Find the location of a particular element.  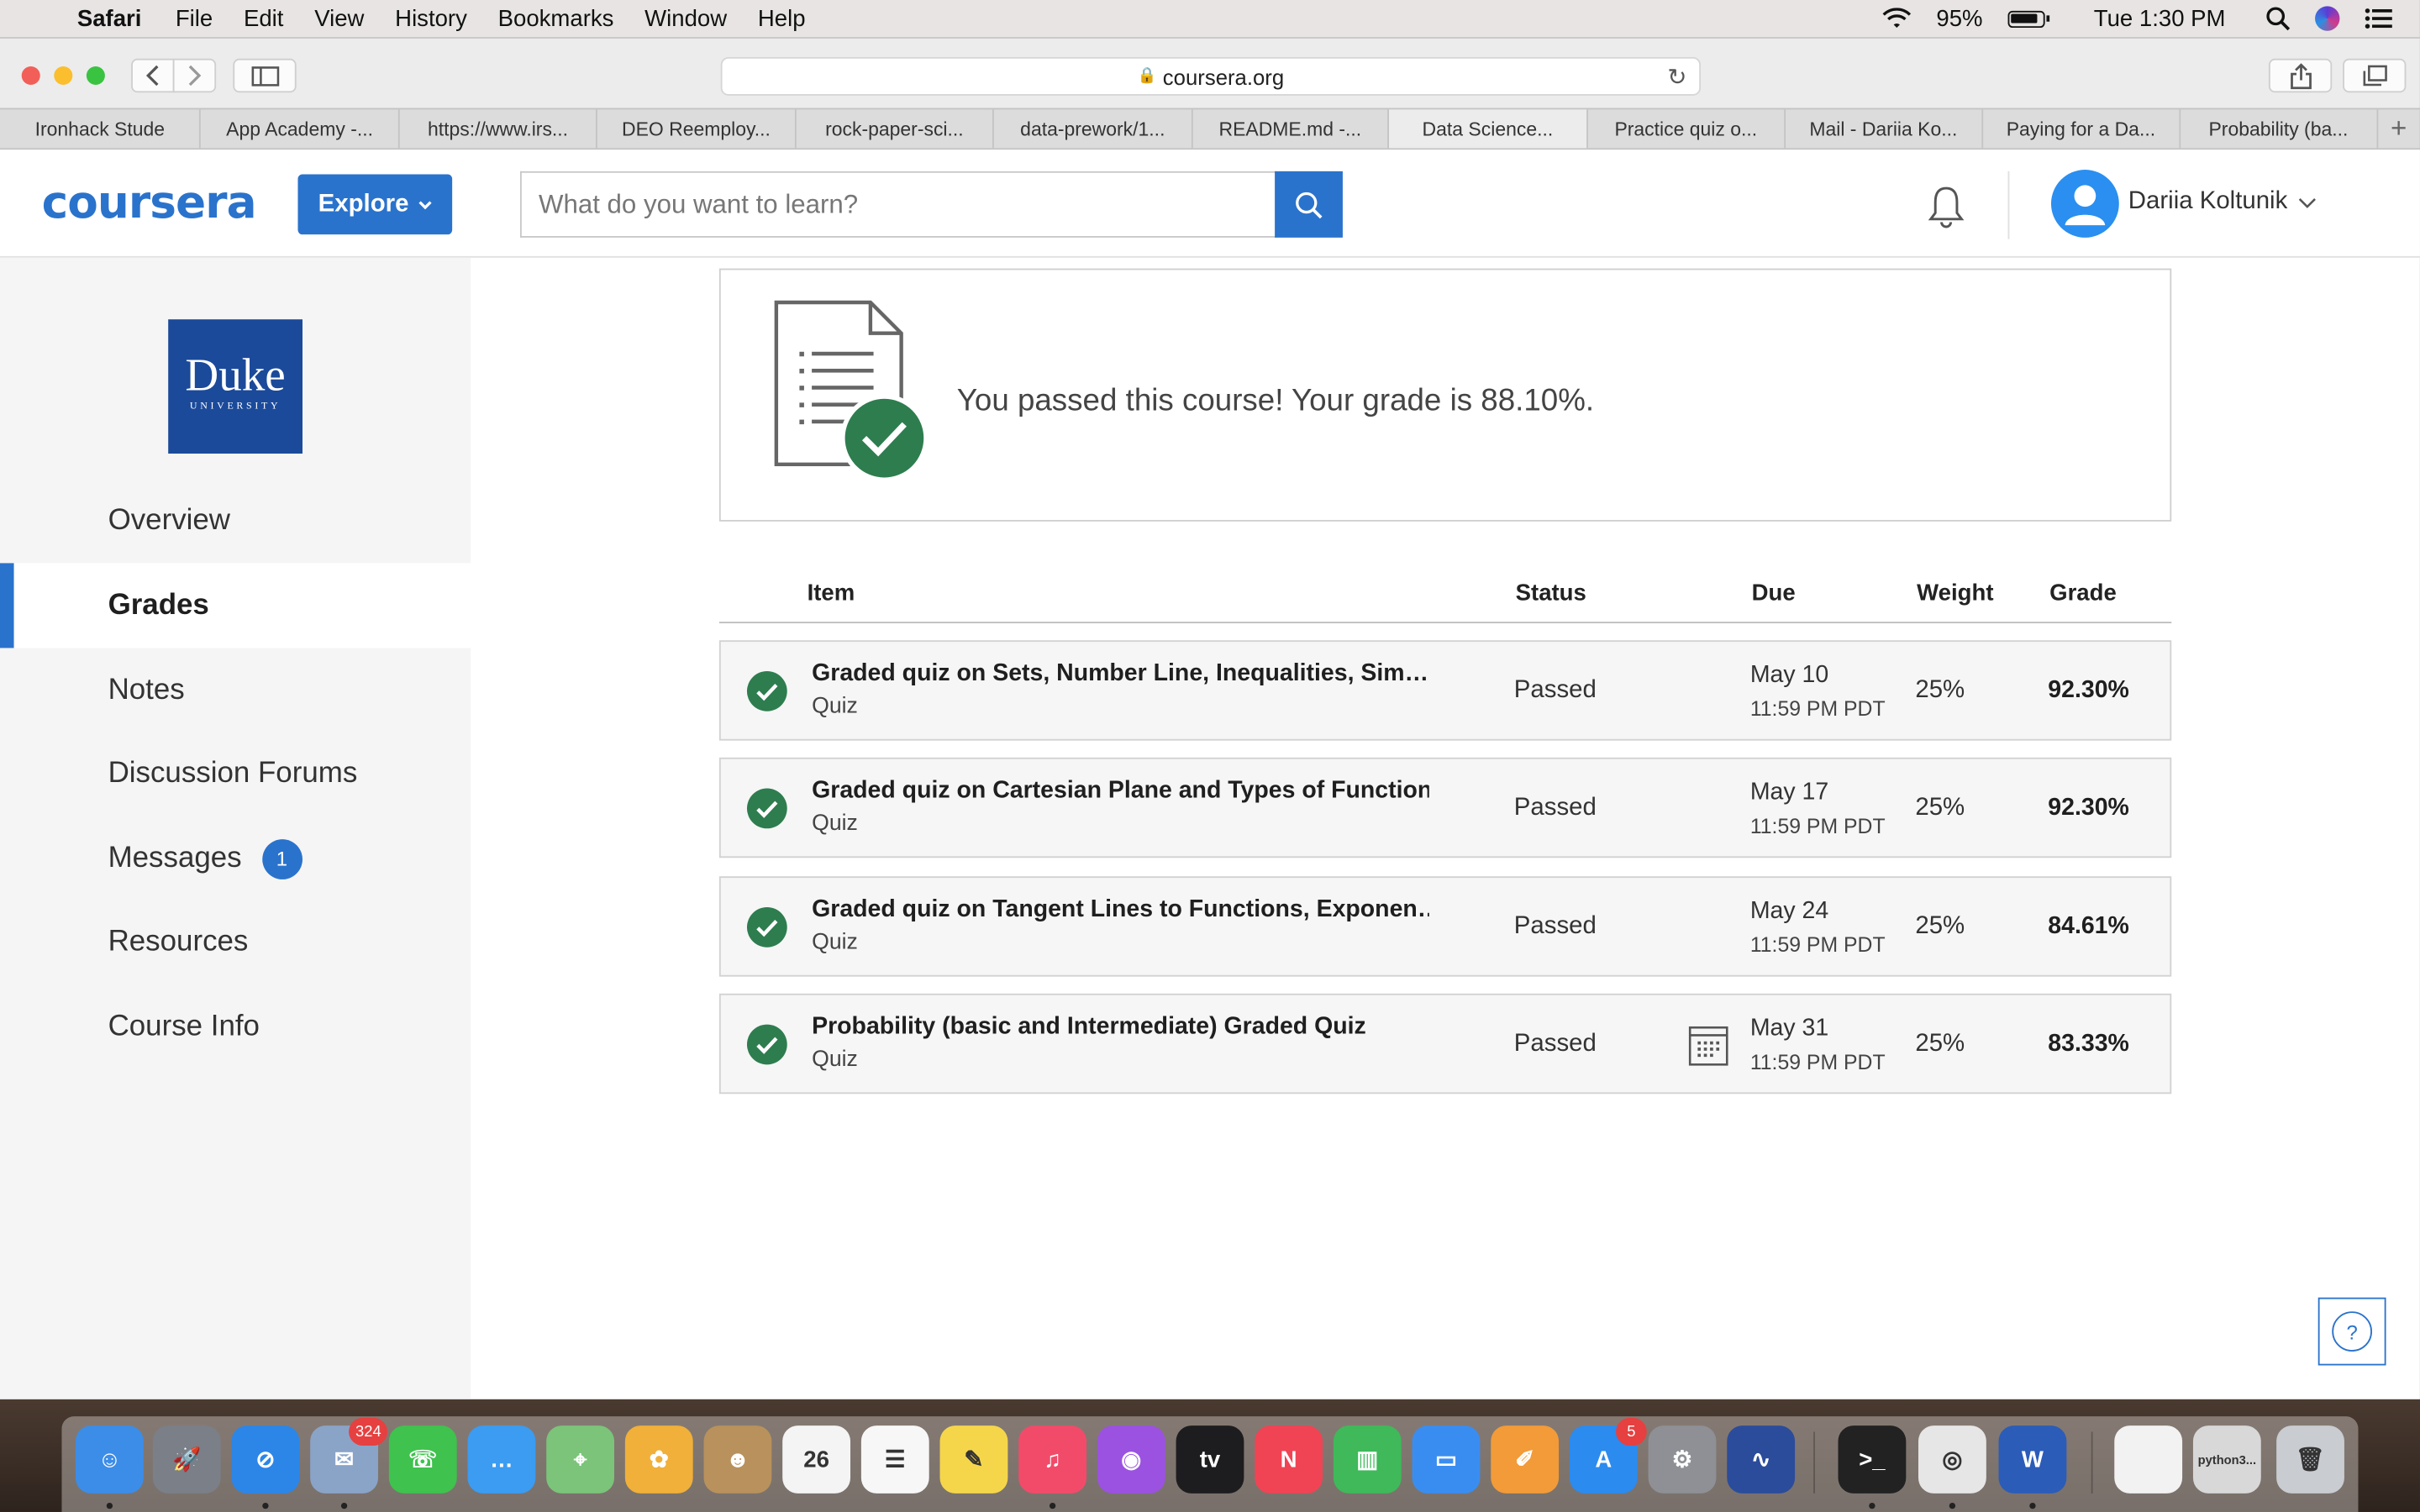

item-weight: 25% is located at coordinates (1940, 926).